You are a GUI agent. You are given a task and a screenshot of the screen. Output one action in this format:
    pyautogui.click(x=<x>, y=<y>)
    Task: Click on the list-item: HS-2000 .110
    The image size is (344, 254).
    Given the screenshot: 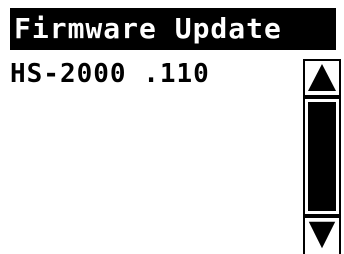 What is the action you would take?
    pyautogui.click(x=110, y=74)
    